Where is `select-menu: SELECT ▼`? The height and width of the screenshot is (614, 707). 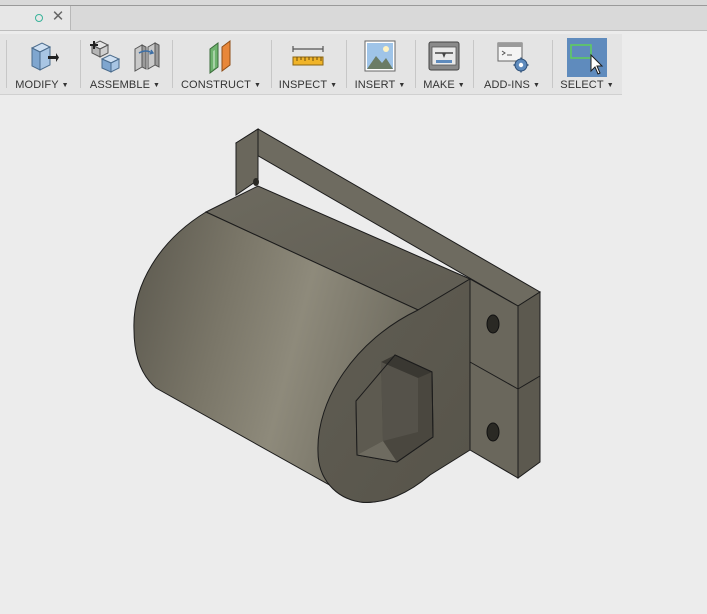 select-menu: SELECT ▼ is located at coordinates (587, 64).